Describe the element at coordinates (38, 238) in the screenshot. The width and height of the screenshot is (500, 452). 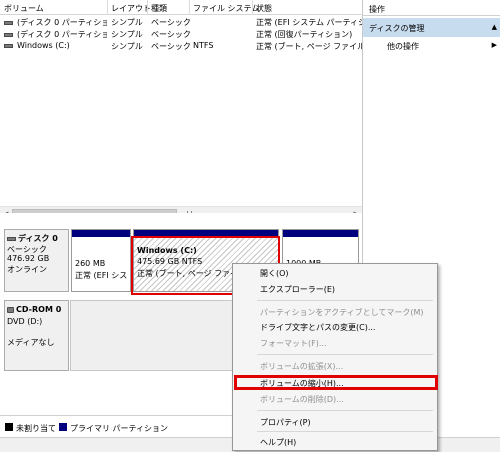
I see `disk-name: ディスク 0` at that location.